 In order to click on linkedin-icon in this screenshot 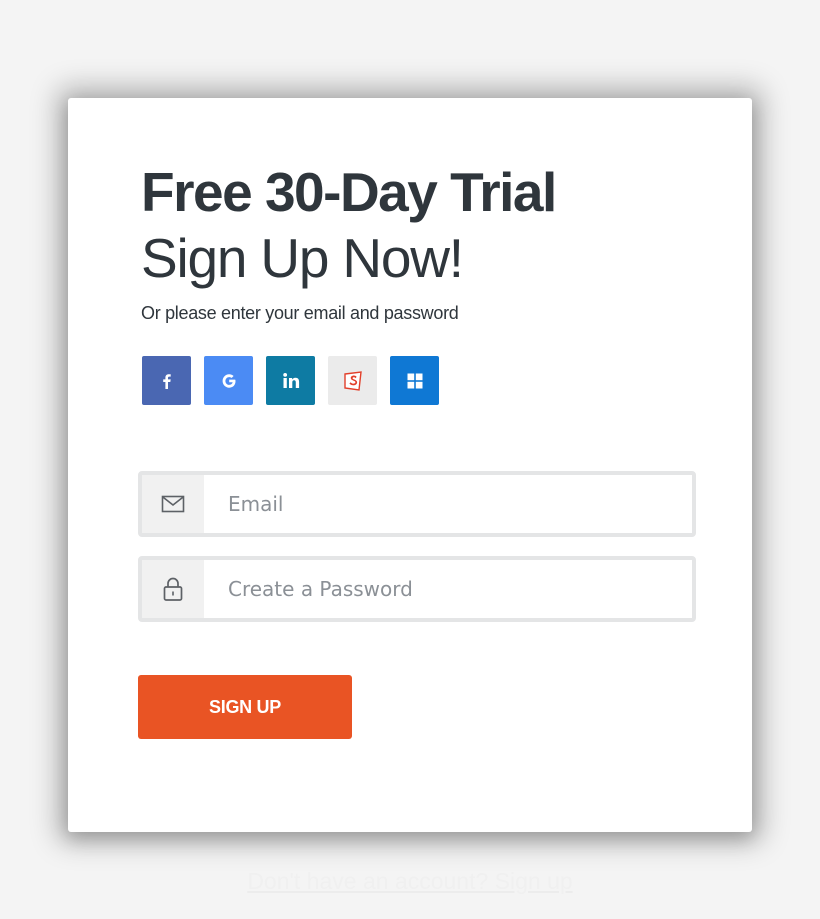, I will do `click(290, 380)`.